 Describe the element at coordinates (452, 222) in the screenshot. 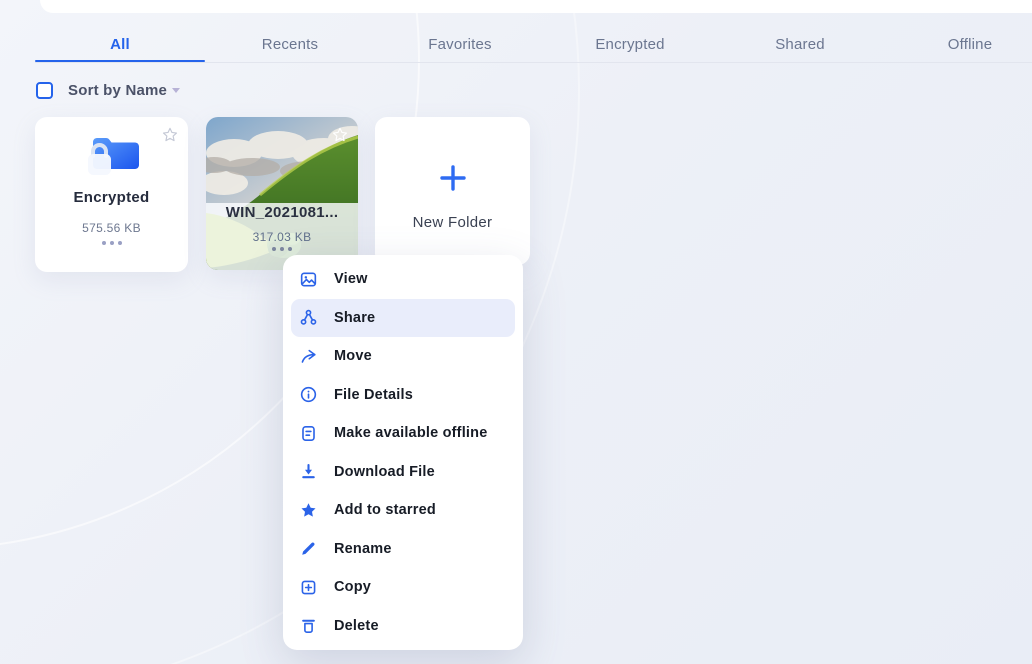

I see `new-folder-label: New Folder` at that location.